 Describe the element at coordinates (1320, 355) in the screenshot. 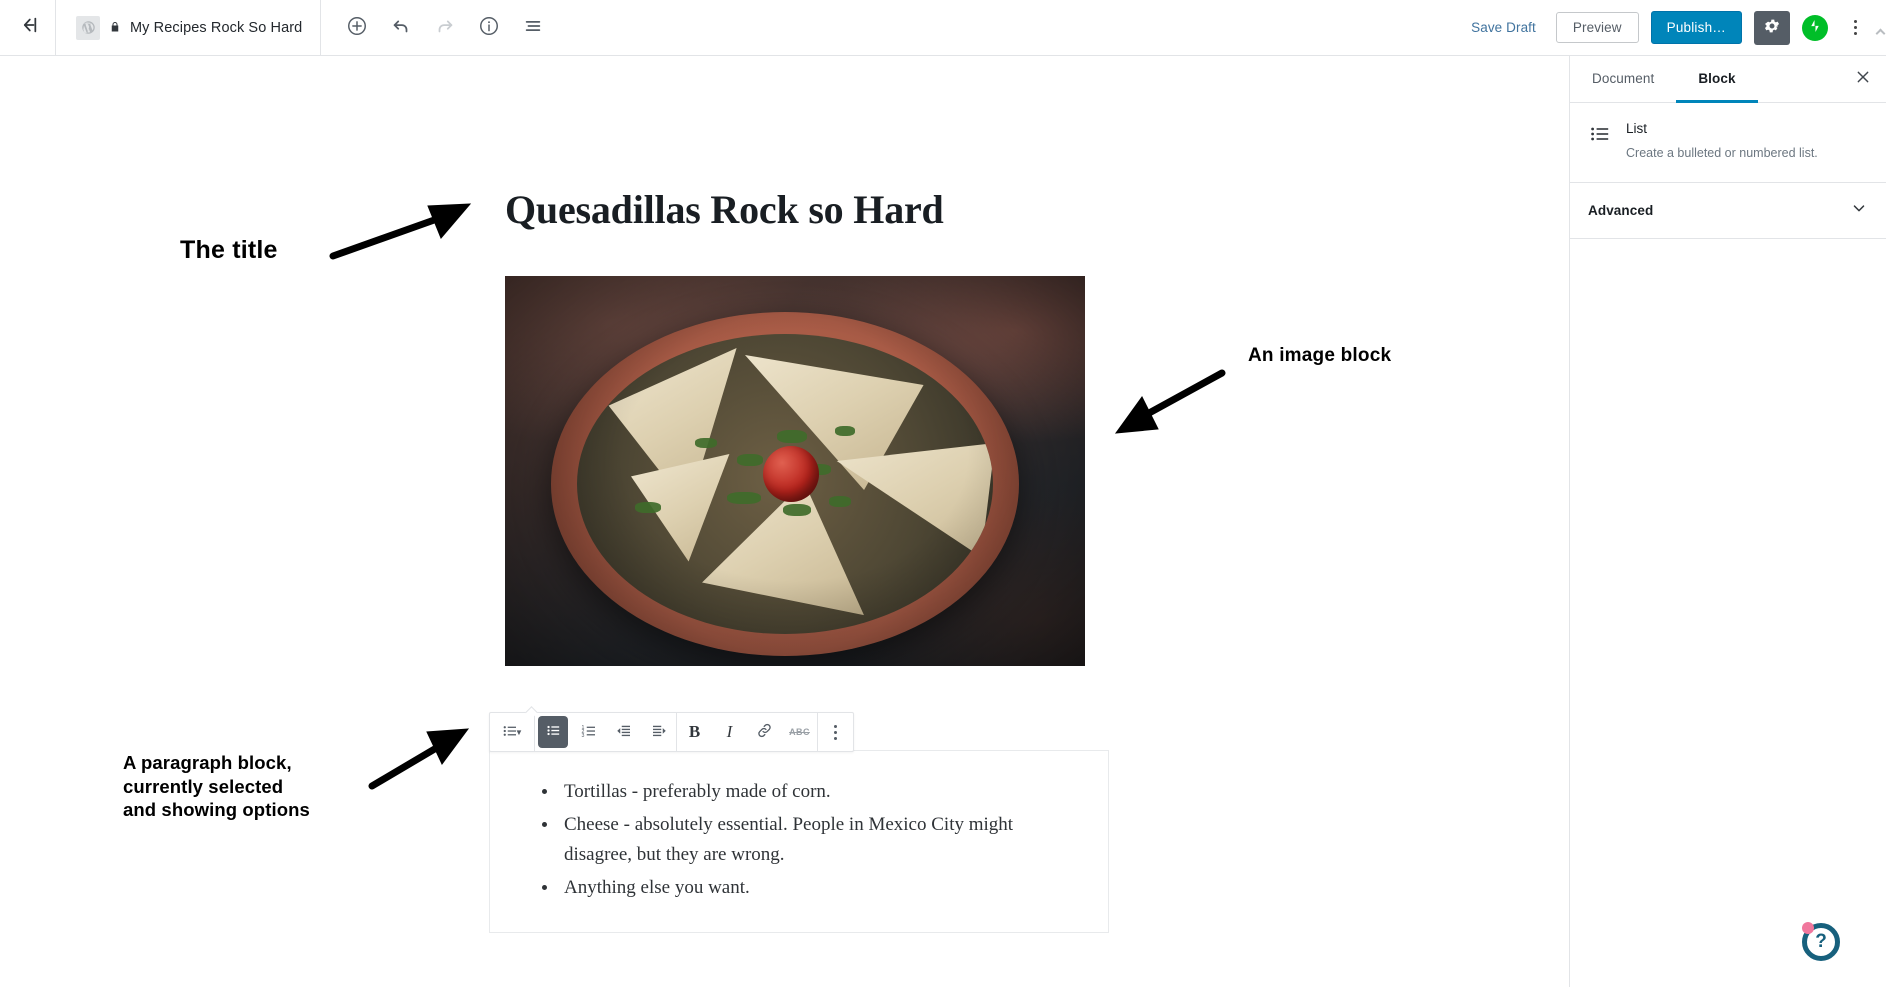

I see `annotation-image-block: An image block` at that location.